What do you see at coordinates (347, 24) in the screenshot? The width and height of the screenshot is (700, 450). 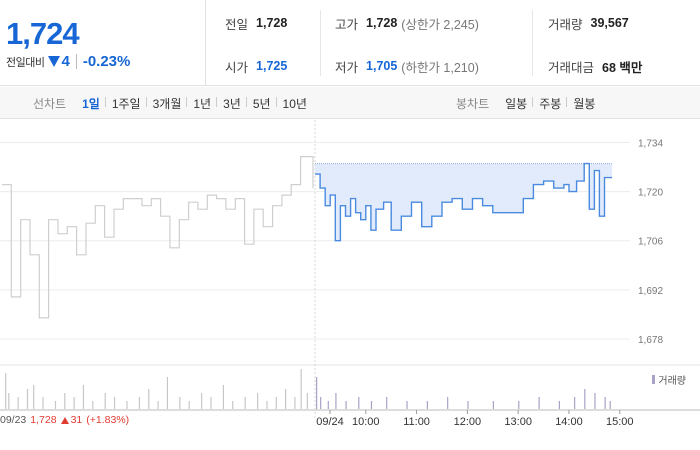 I see `high-label: 고가` at bounding box center [347, 24].